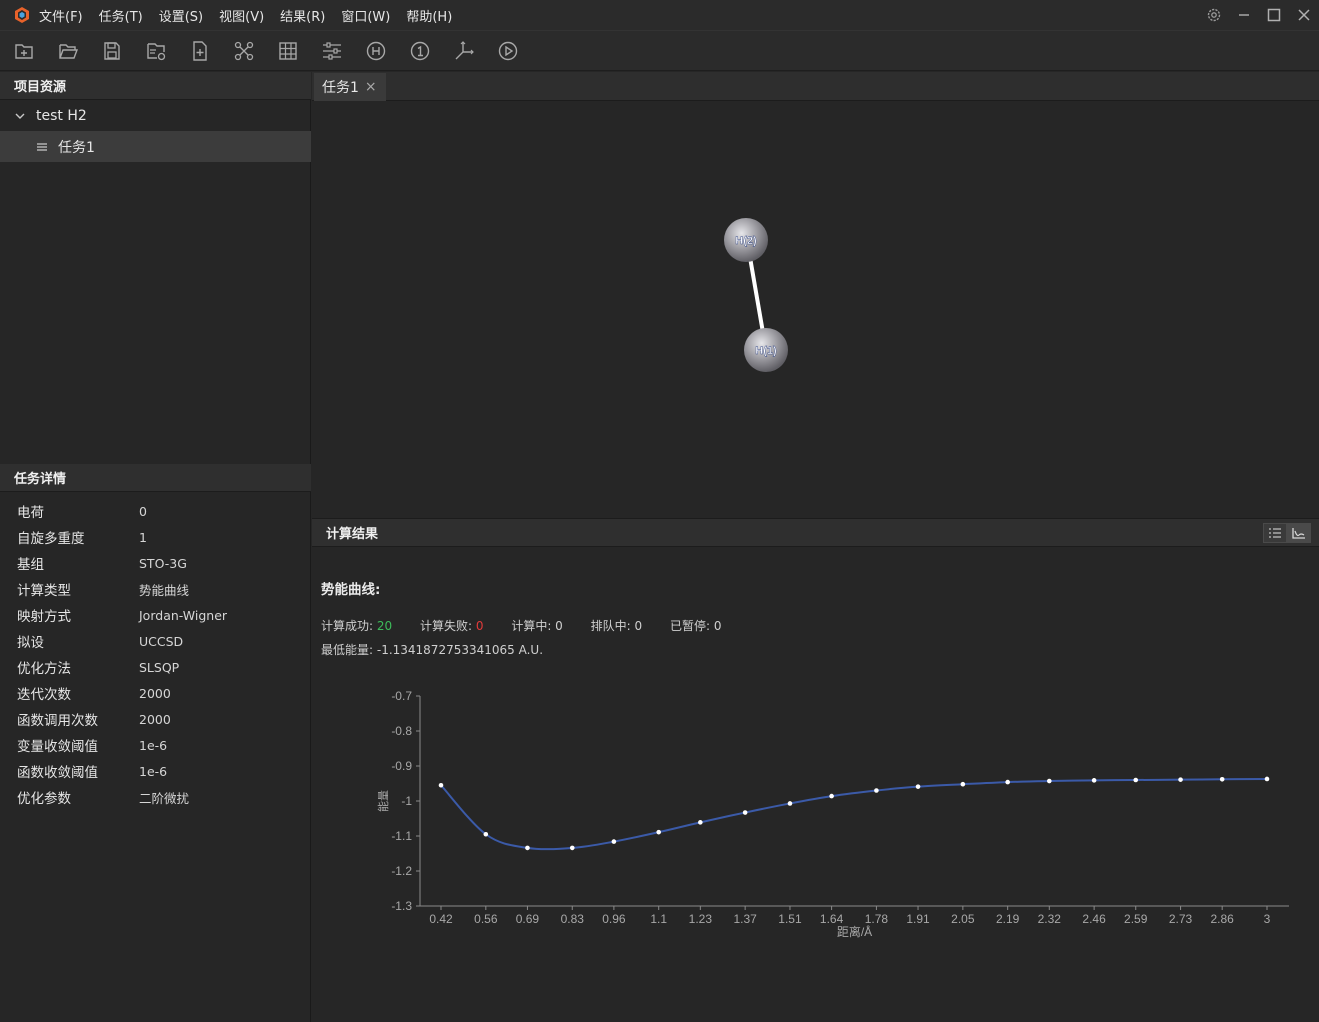 The image size is (1319, 1022). I want to click on stat-running: 计算中: 0, so click(537, 626).